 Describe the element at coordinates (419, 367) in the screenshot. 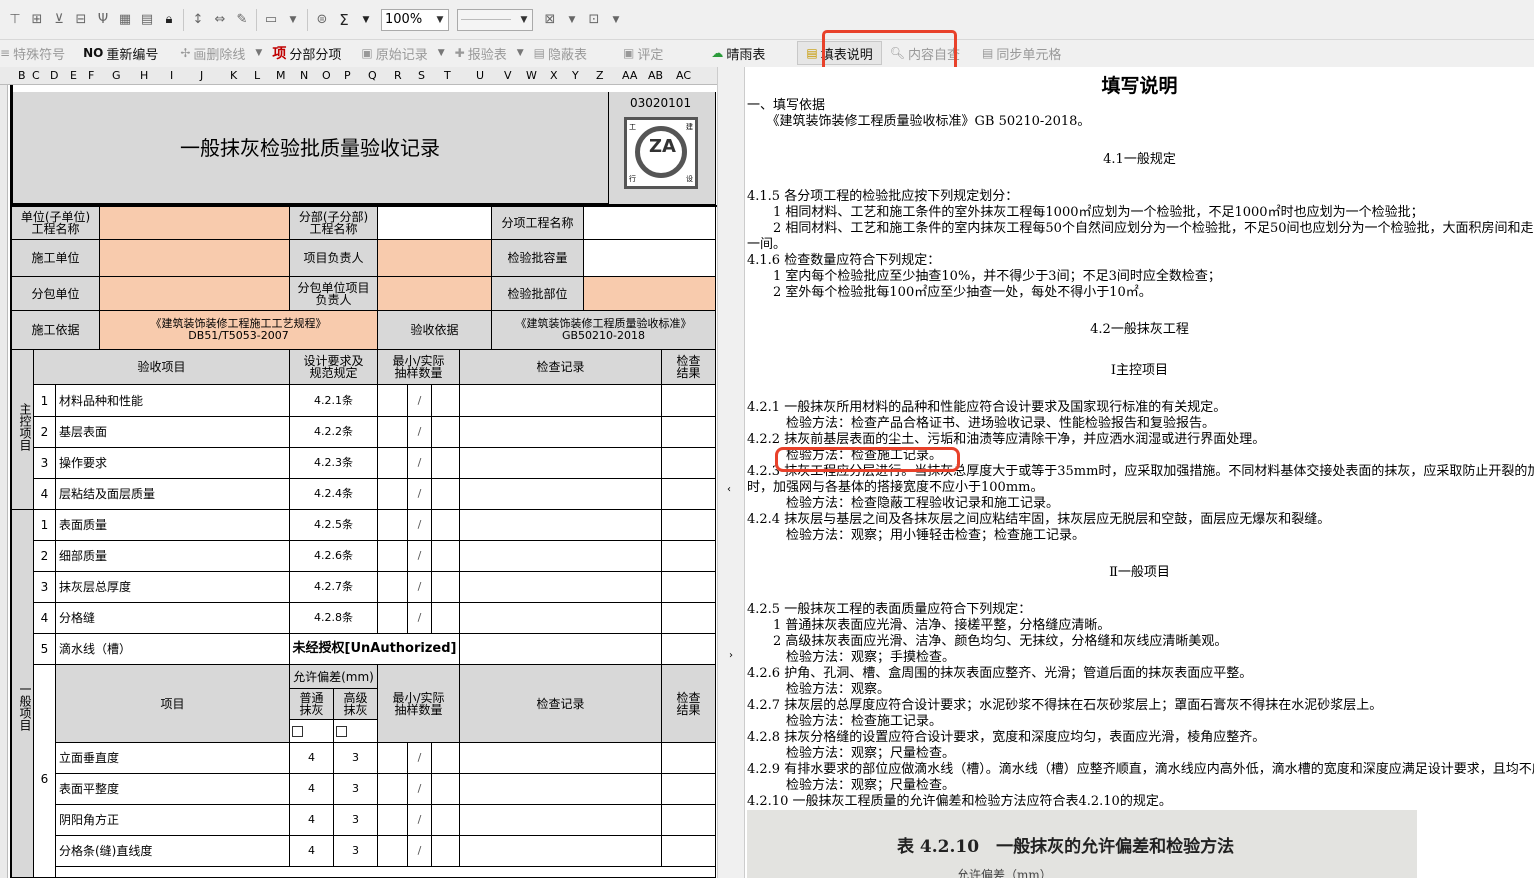

I see `sample-qty-header: 最小/实际 抽样数量` at that location.